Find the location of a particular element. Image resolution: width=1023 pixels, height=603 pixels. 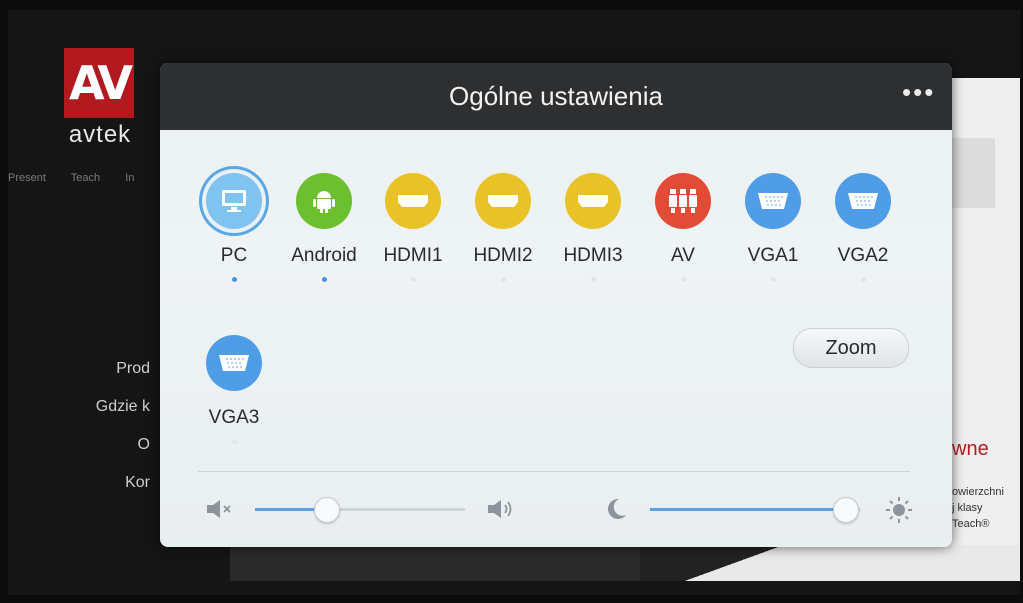

source-label: VGA1 is located at coordinates (773, 255).